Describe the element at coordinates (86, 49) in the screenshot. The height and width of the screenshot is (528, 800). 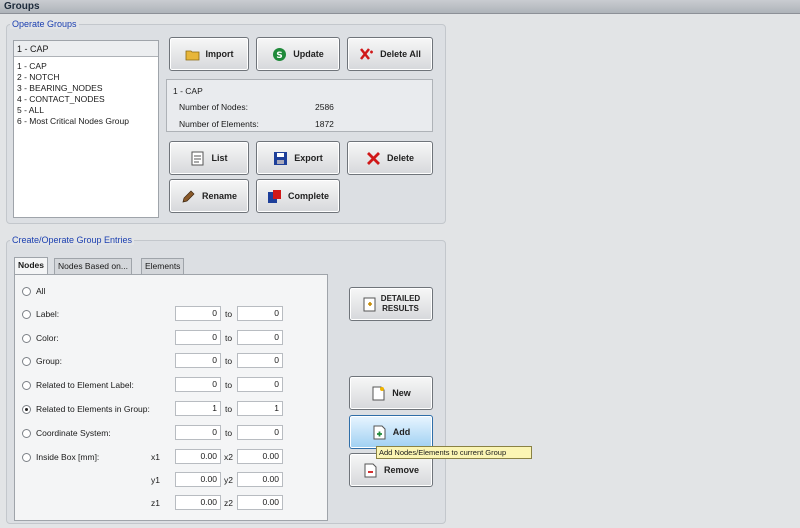
I see `groups-list-selected-header: 1 - CAP` at that location.